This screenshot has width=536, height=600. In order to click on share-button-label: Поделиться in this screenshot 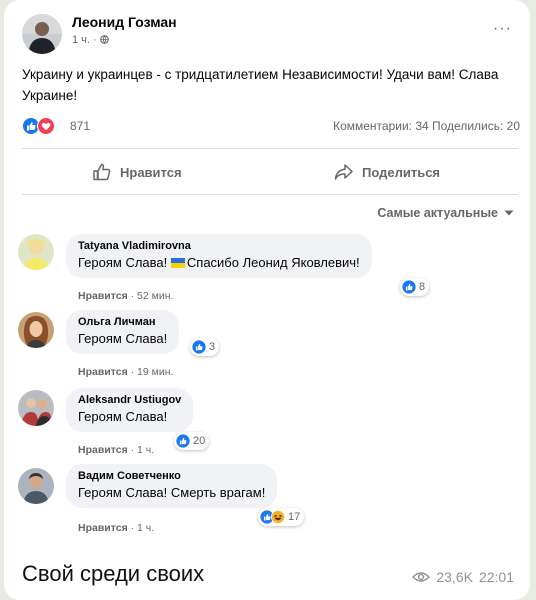, I will do `click(401, 172)`.